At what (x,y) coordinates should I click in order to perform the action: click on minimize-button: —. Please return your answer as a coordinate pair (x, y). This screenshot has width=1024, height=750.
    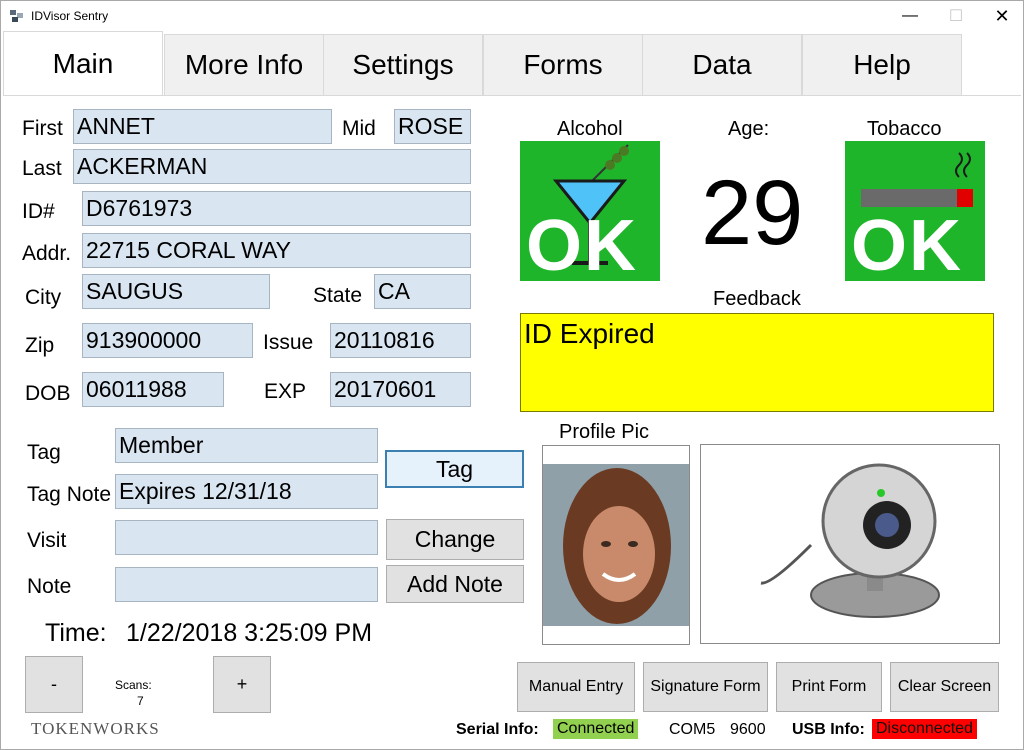
    Looking at the image, I should click on (910, 16).